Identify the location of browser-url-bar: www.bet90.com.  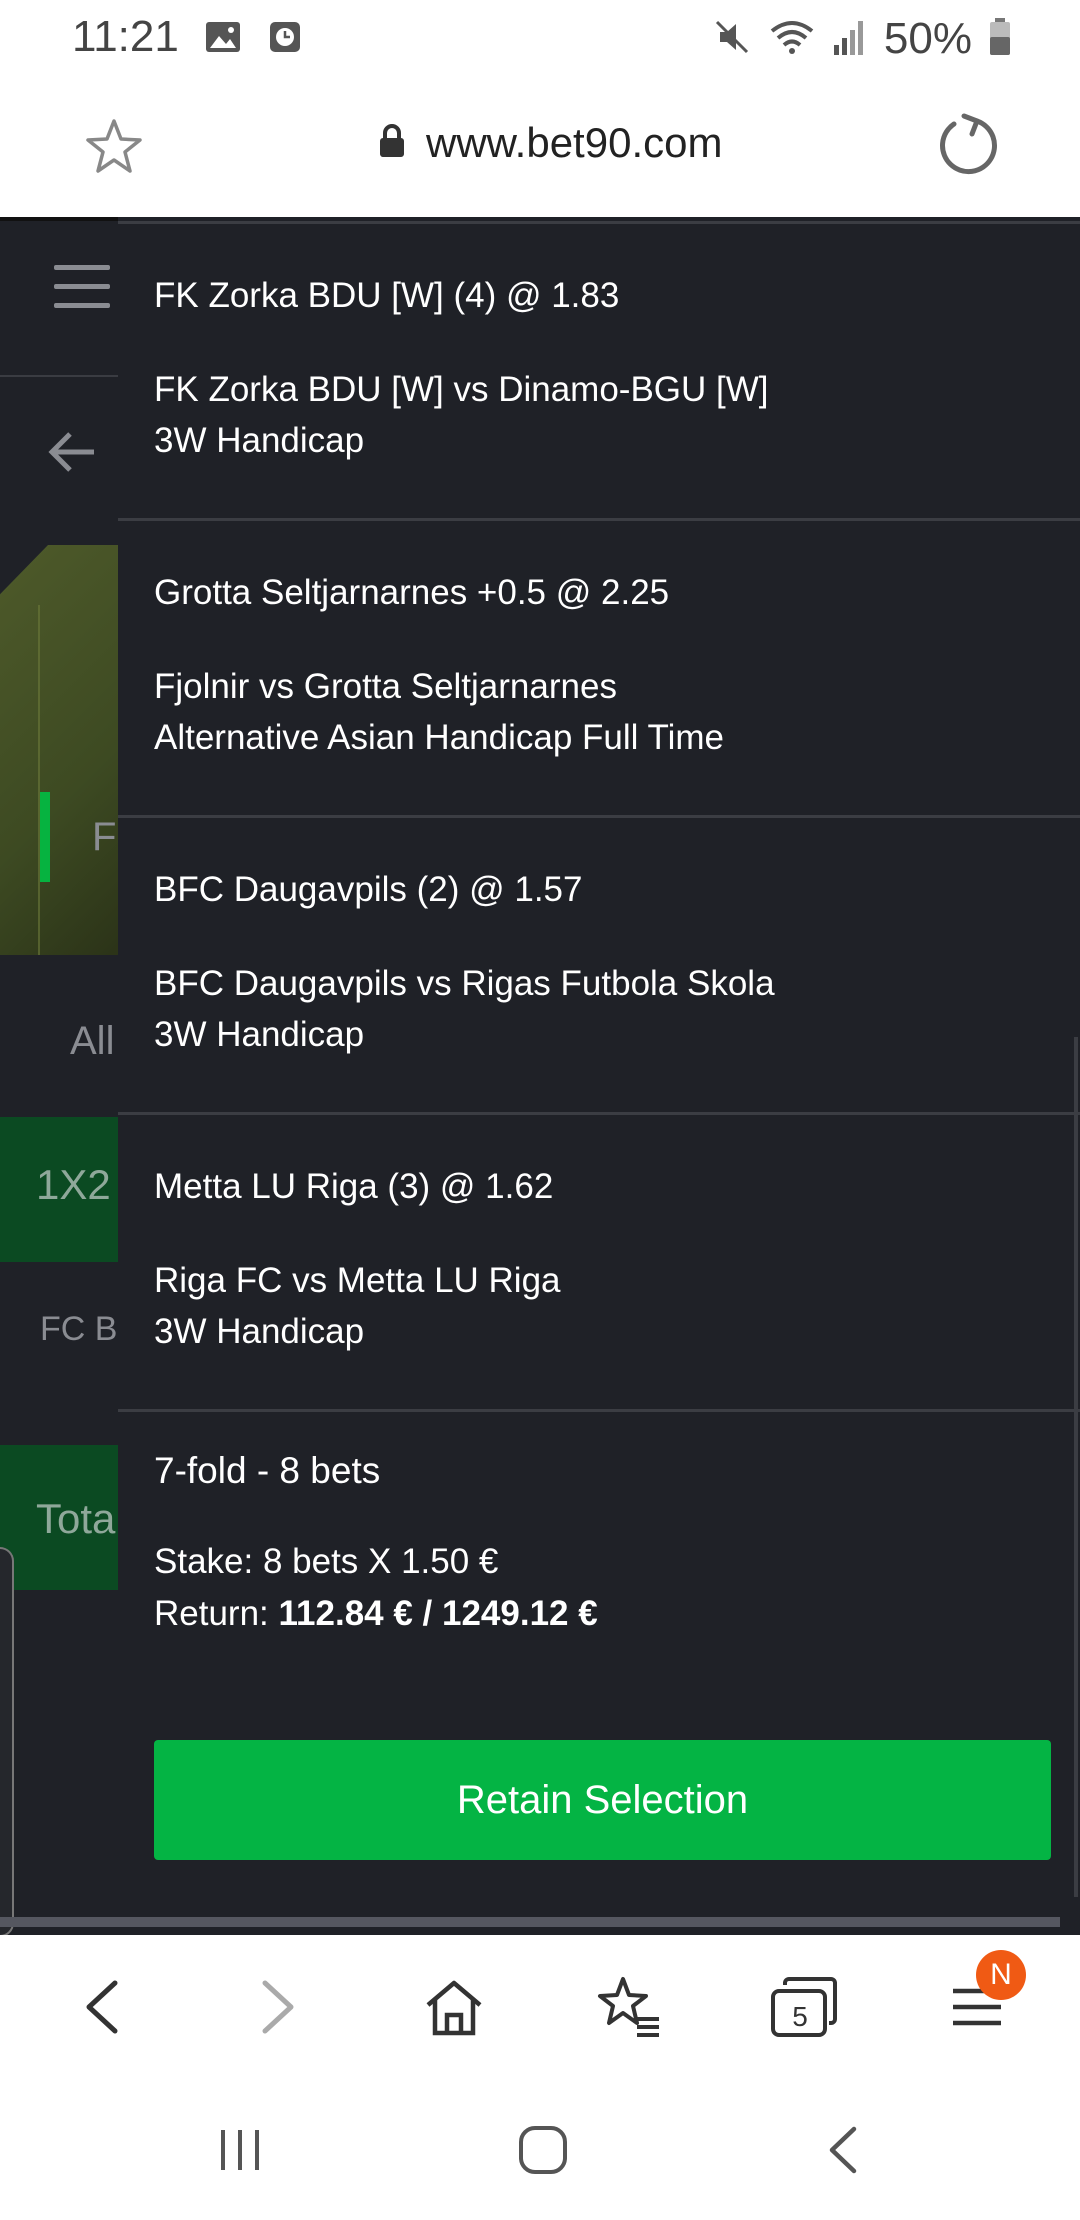
(540, 146).